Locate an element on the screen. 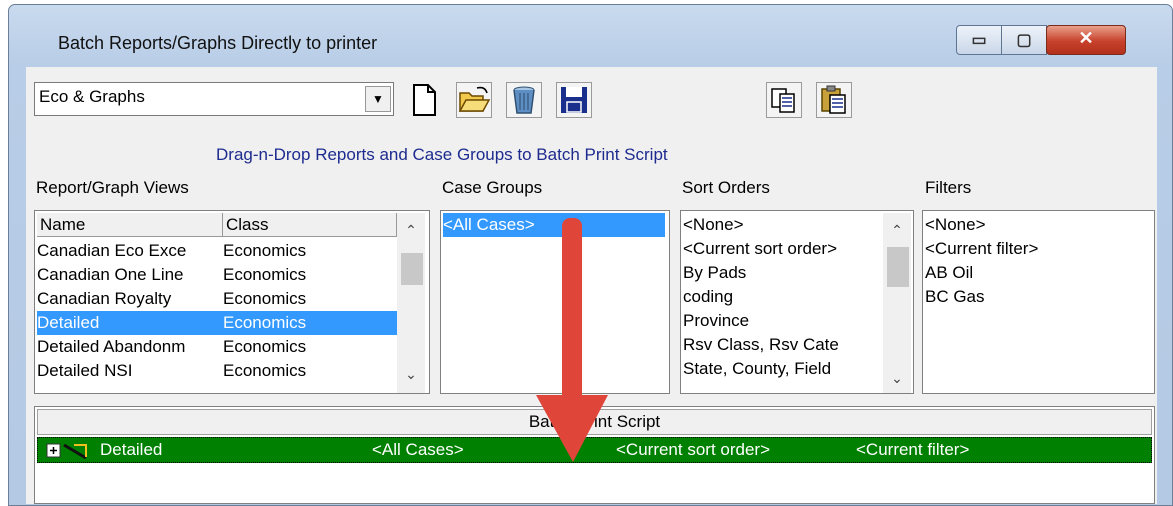 Image resolution: width=1173 pixels, height=506 pixels. drag-arrow is located at coordinates (572, 340).